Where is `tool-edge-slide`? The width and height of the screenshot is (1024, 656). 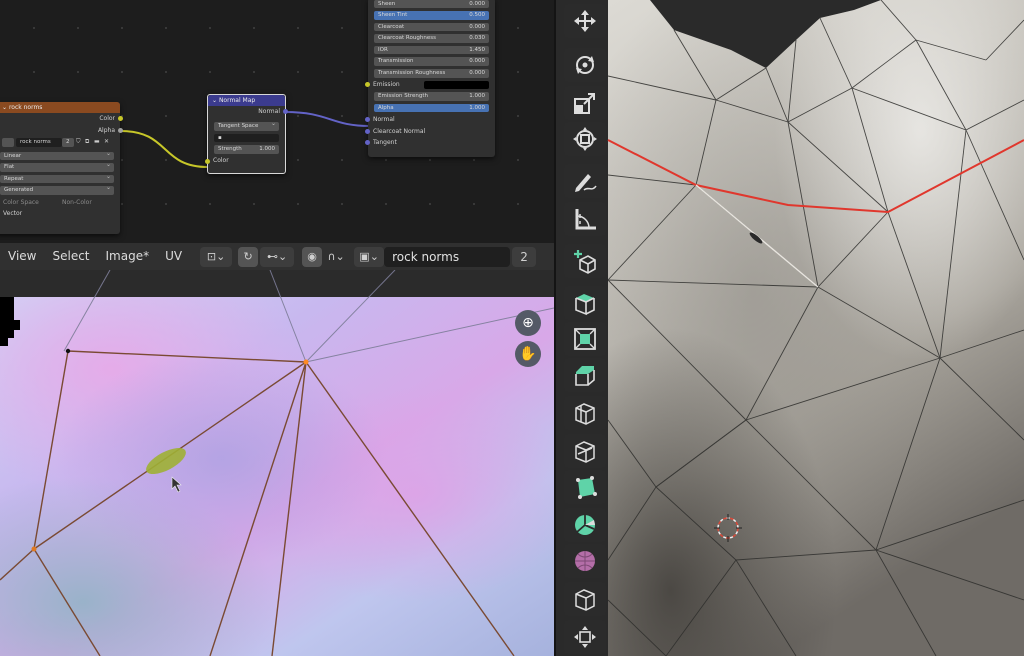
tool-edge-slide is located at coordinates (585, 599).